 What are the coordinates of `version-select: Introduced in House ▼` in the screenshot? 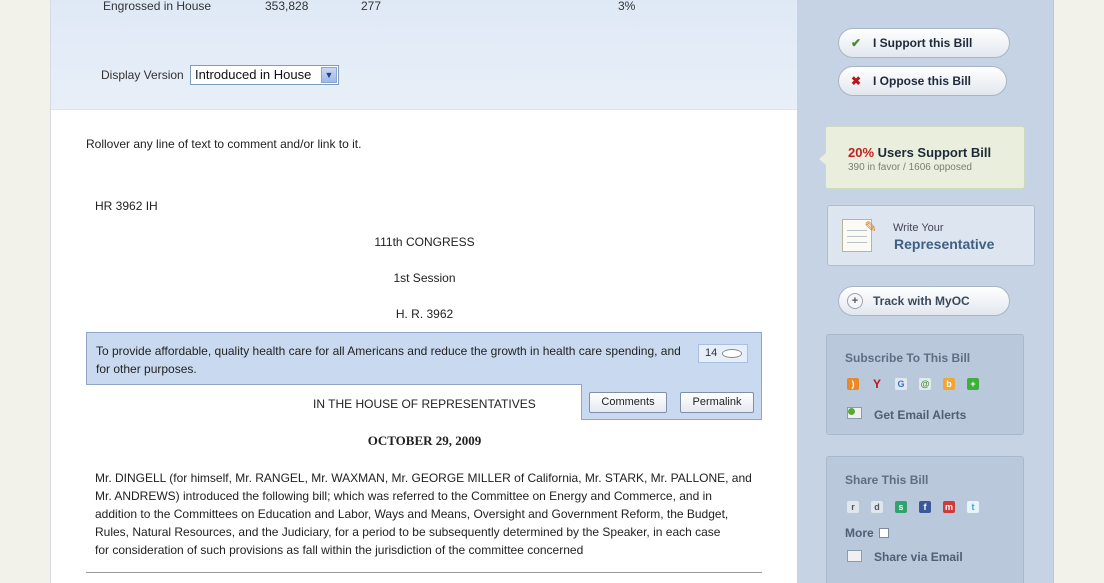 It's located at (264, 75).